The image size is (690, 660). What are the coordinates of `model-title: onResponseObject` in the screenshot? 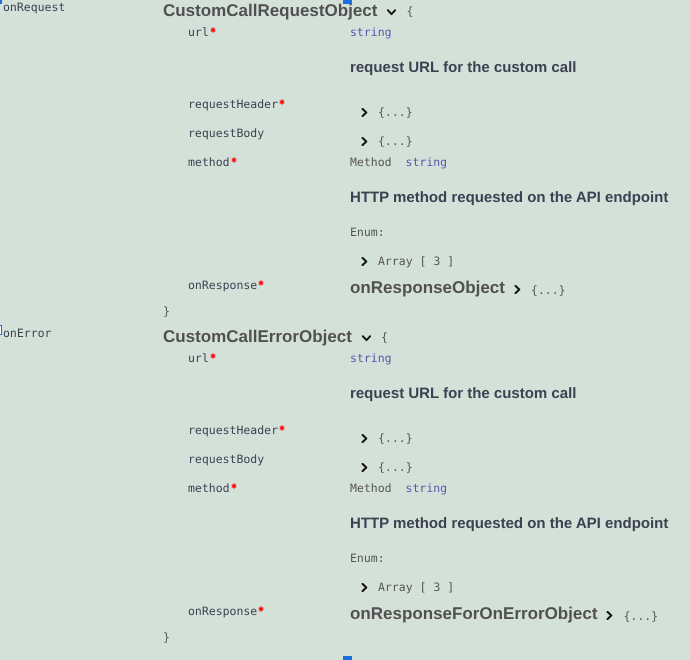 It's located at (427, 288).